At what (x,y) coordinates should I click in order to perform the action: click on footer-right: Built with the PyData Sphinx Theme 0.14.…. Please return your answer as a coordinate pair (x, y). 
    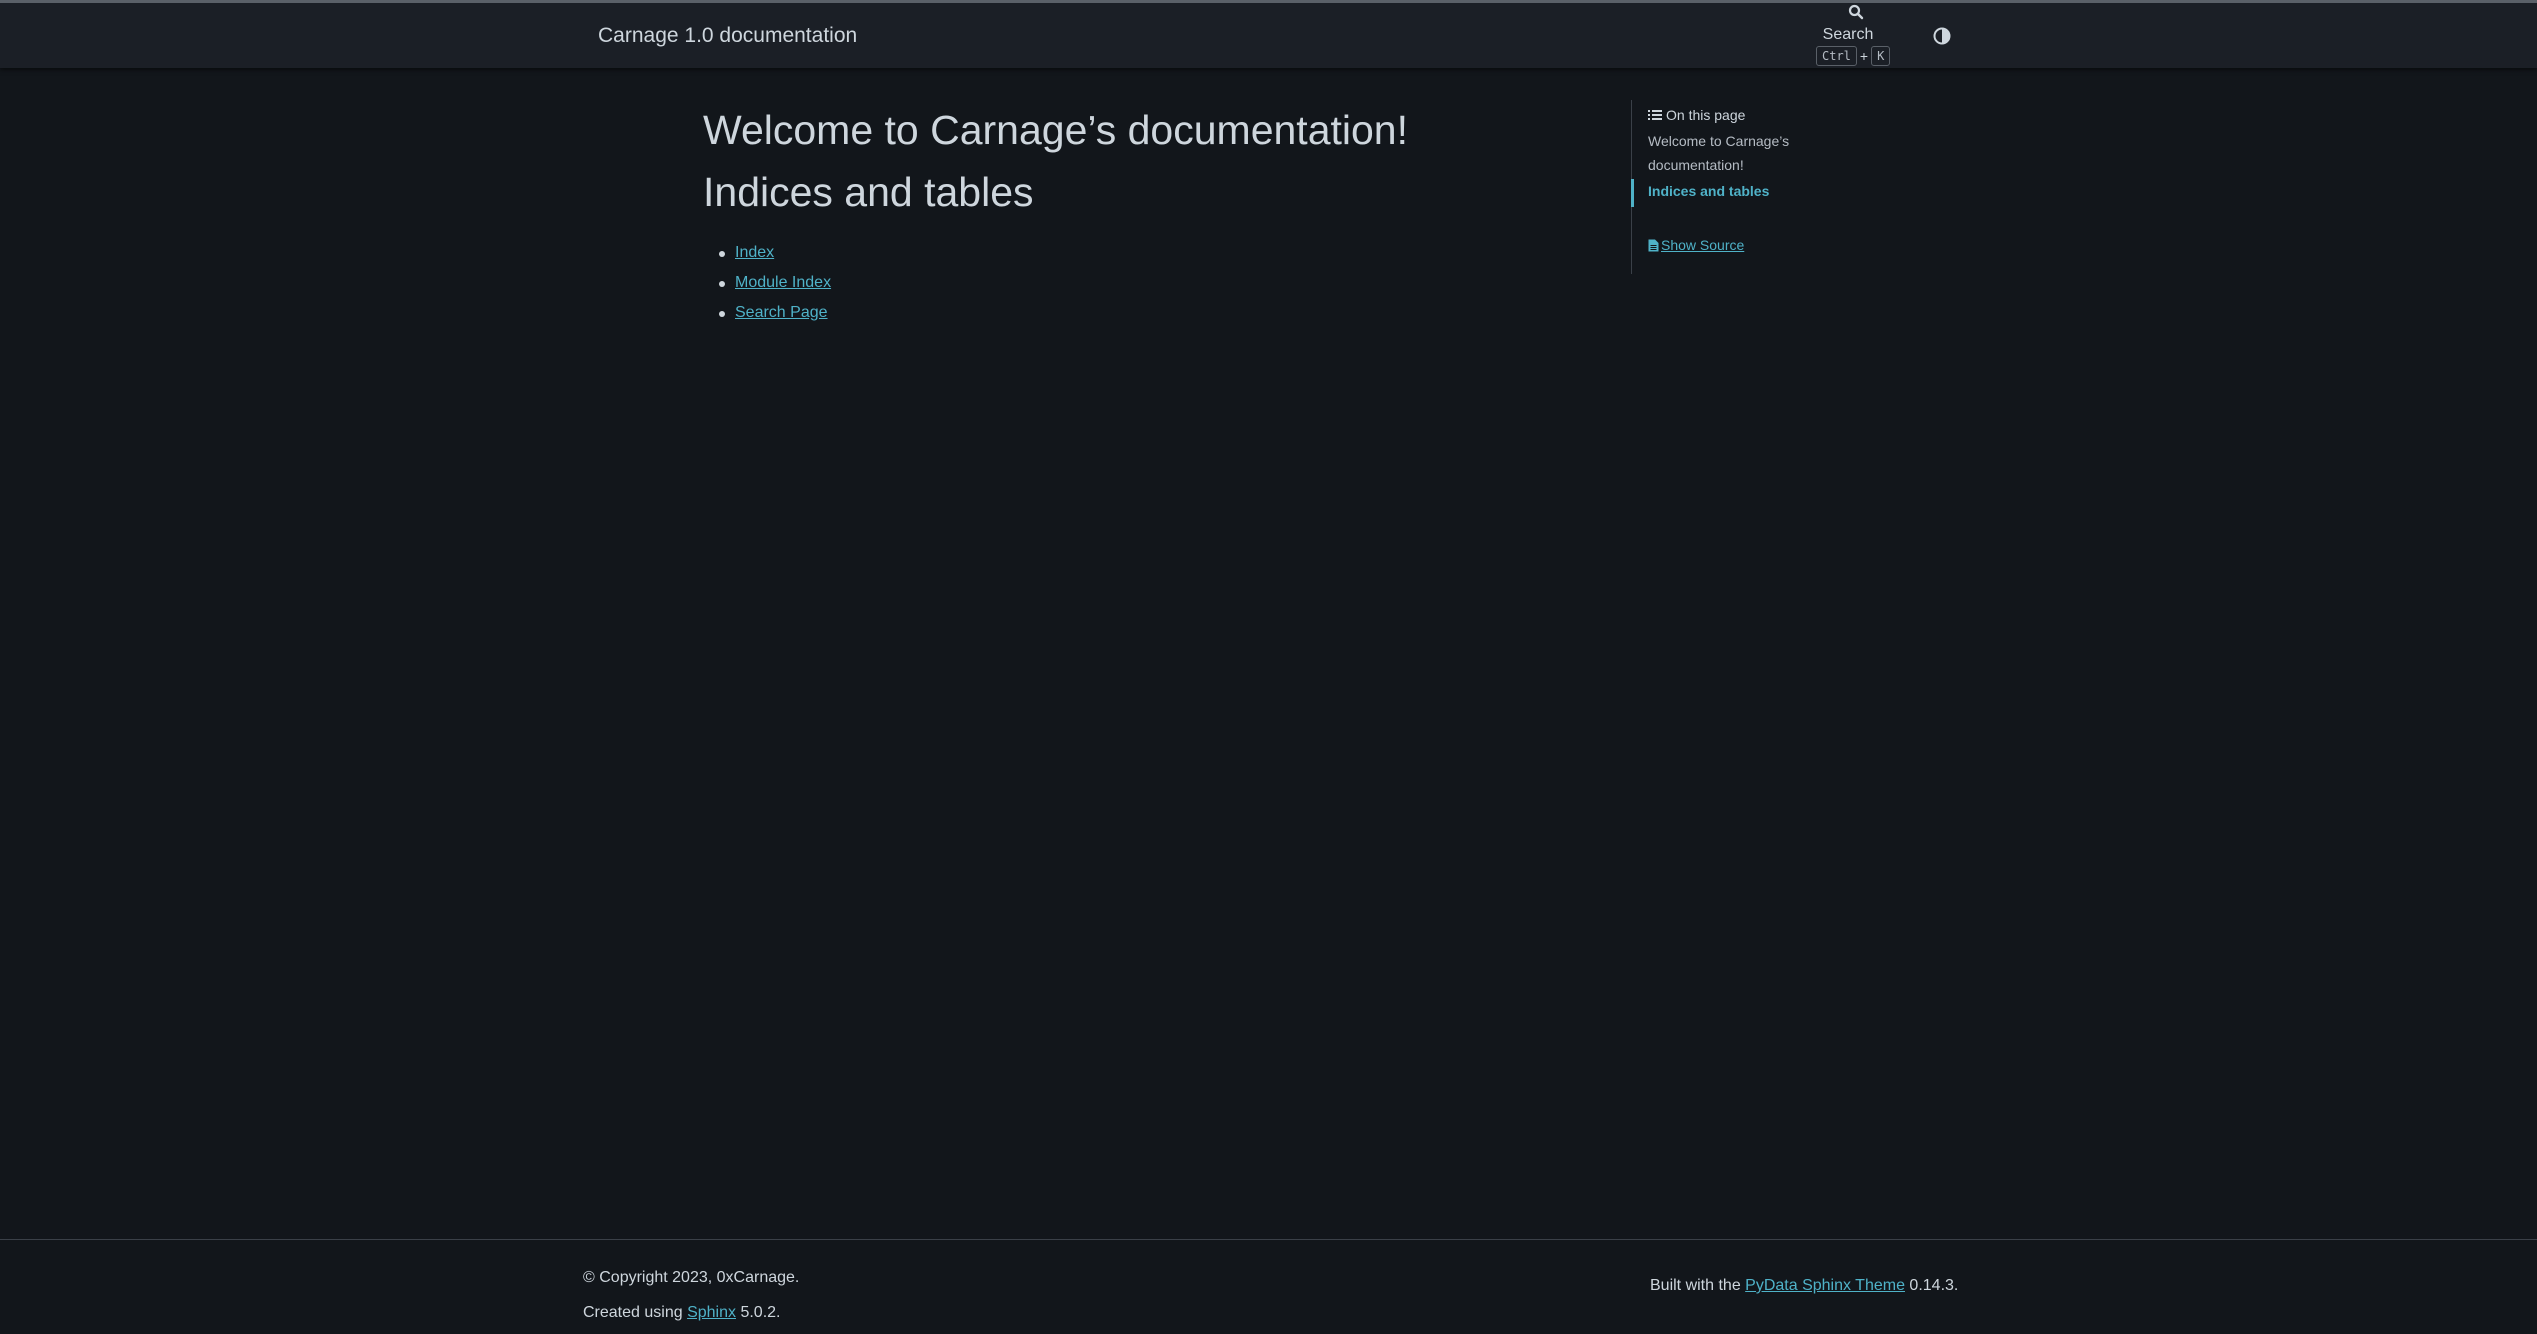
    Looking at the image, I should click on (1804, 1286).